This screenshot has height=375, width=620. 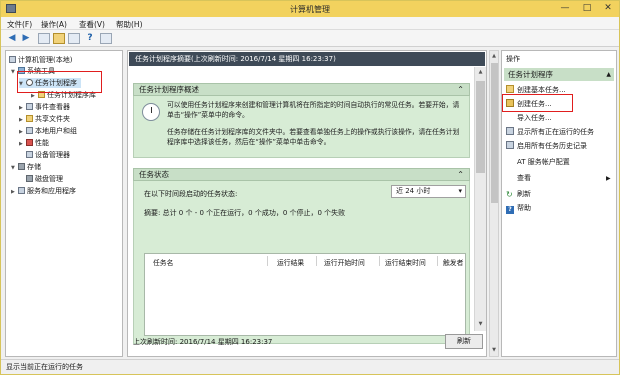 What do you see at coordinates (513, 59) in the screenshot?
I see `actions-title: 操作` at bounding box center [513, 59].